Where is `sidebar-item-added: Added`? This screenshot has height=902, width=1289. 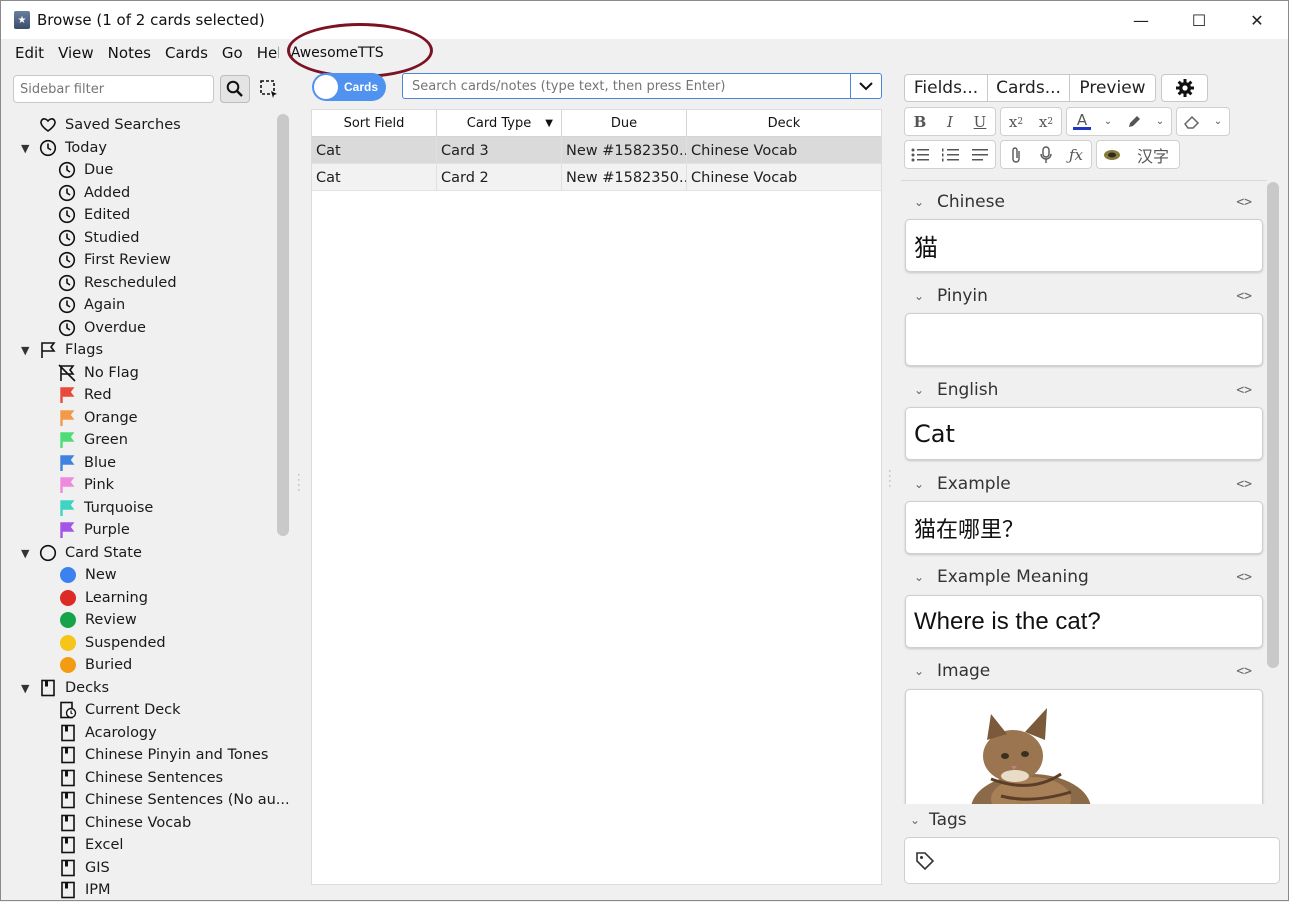 sidebar-item-added: Added is located at coordinates (94, 193).